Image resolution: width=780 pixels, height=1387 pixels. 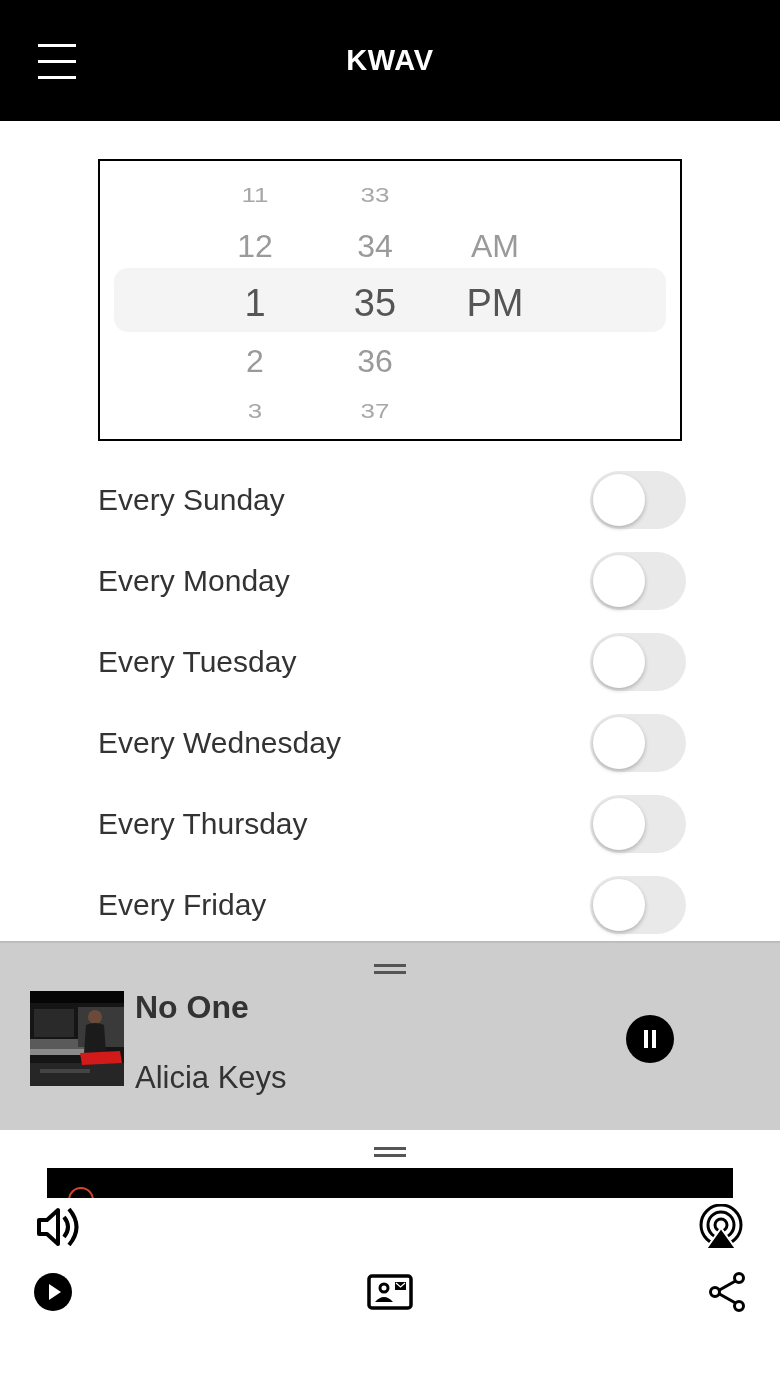 What do you see at coordinates (495, 245) in the screenshot?
I see `picker-value: AM` at bounding box center [495, 245].